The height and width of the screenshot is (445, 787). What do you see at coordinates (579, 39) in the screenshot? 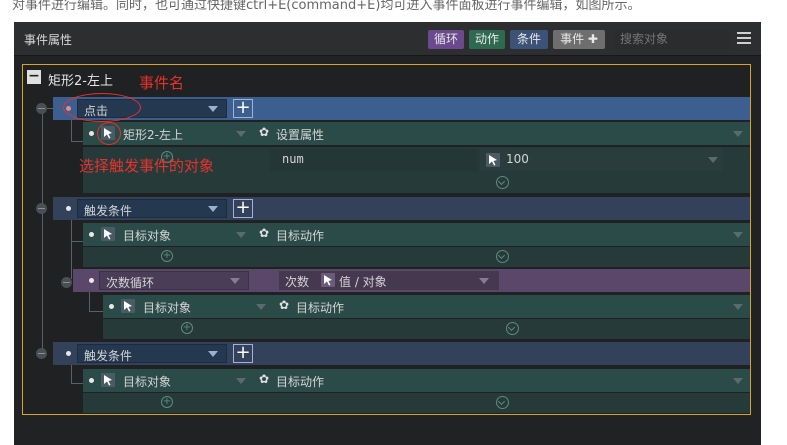
I see `add-event-button: 事件 ✚` at bounding box center [579, 39].